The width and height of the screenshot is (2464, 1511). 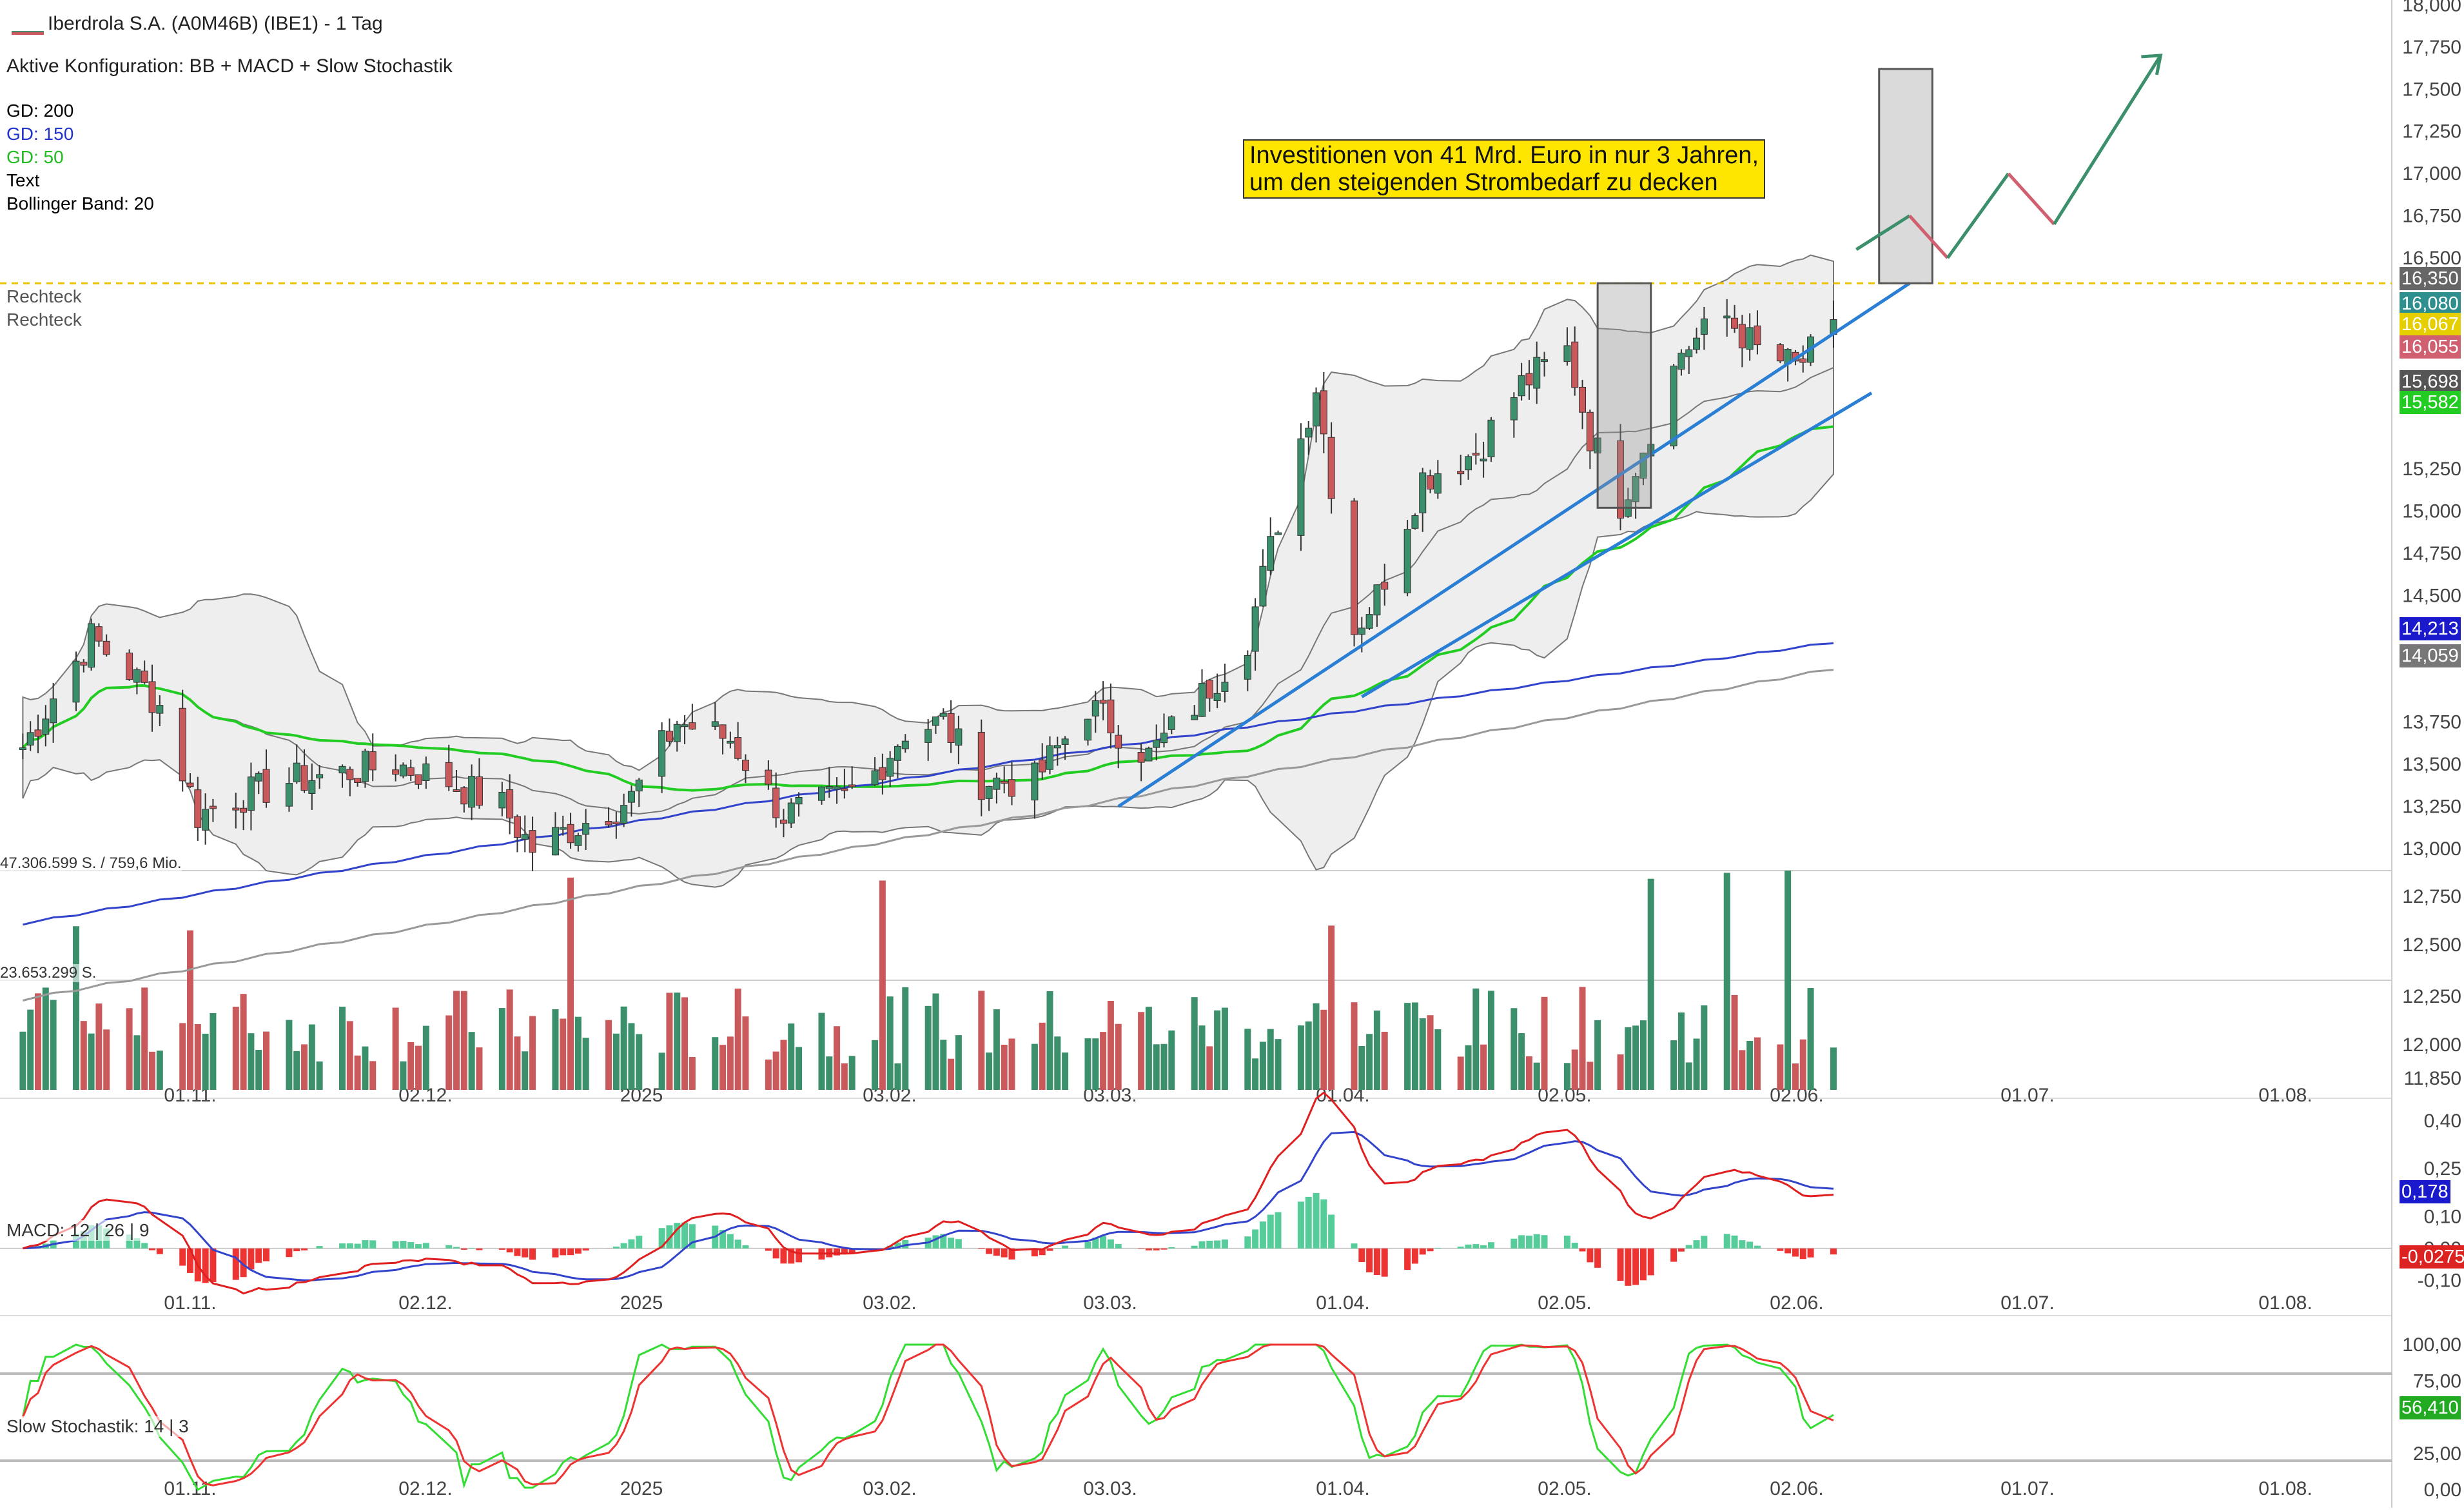 I want to click on date-tick-label: 2025, so click(x=641, y=1489).